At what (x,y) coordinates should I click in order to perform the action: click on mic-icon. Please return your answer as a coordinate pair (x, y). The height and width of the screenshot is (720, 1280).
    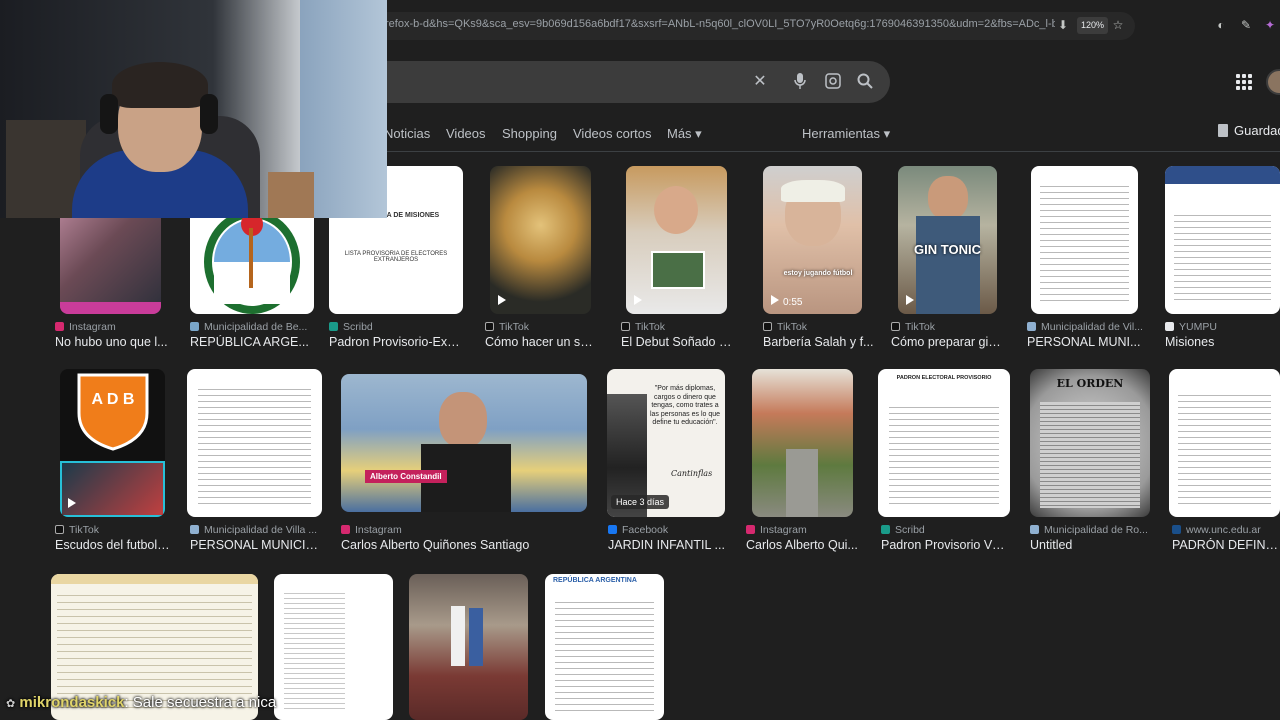
    Looking at the image, I should click on (800, 82).